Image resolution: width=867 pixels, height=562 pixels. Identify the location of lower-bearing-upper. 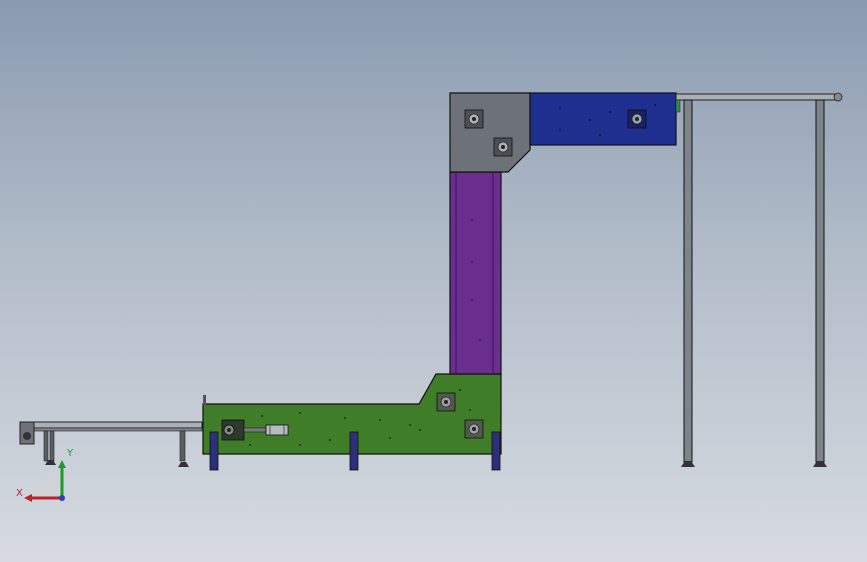
(446, 402).